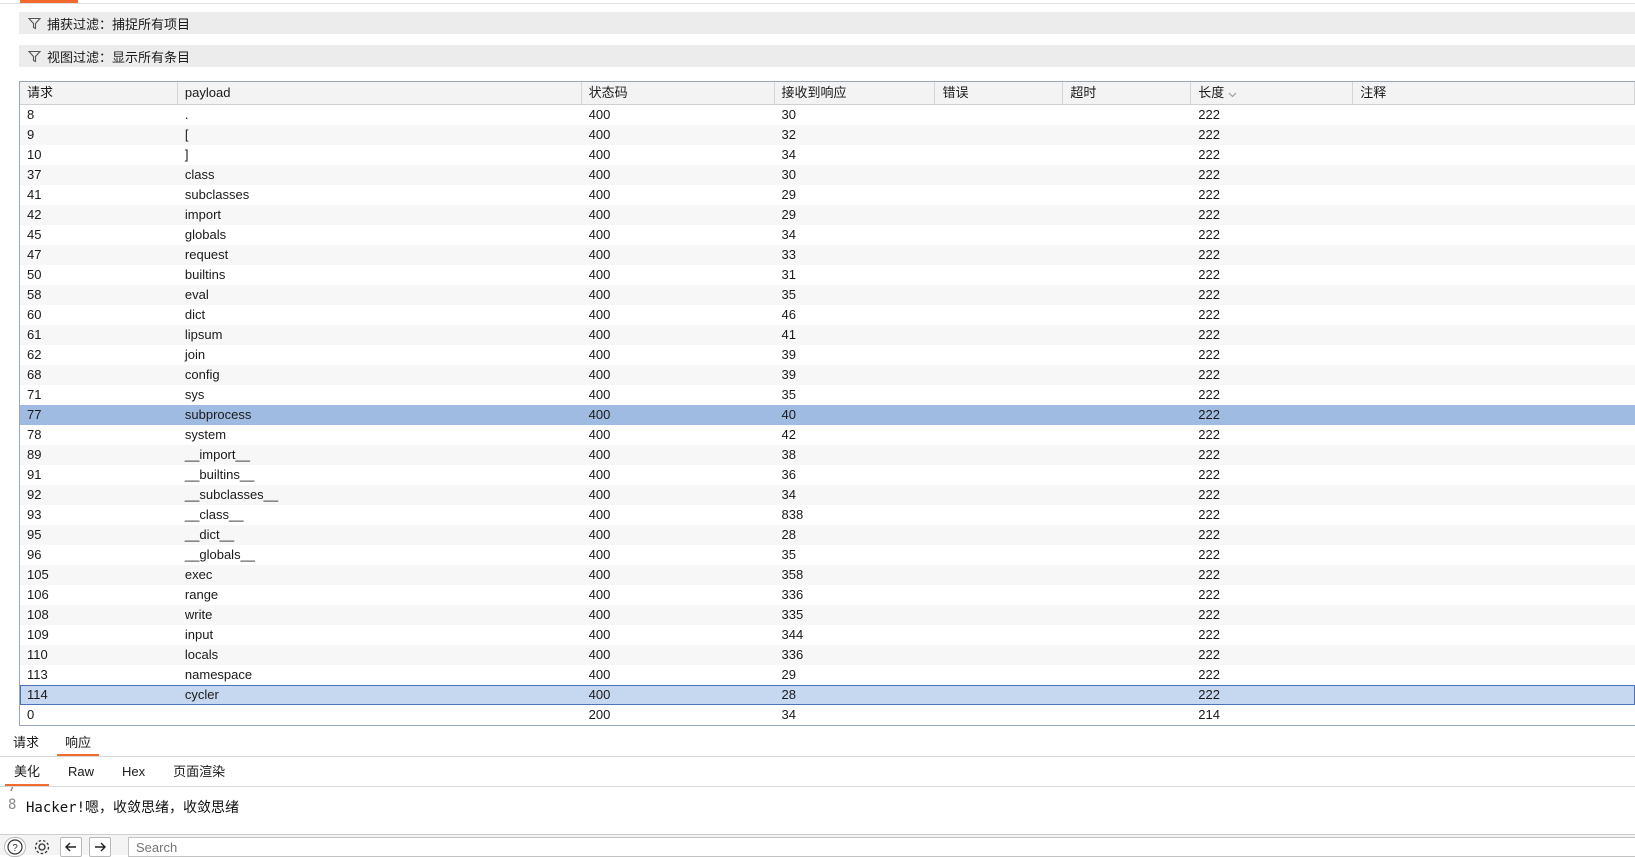 The height and width of the screenshot is (857, 1635). I want to click on table-row: 0 200 34 214, so click(827, 715).